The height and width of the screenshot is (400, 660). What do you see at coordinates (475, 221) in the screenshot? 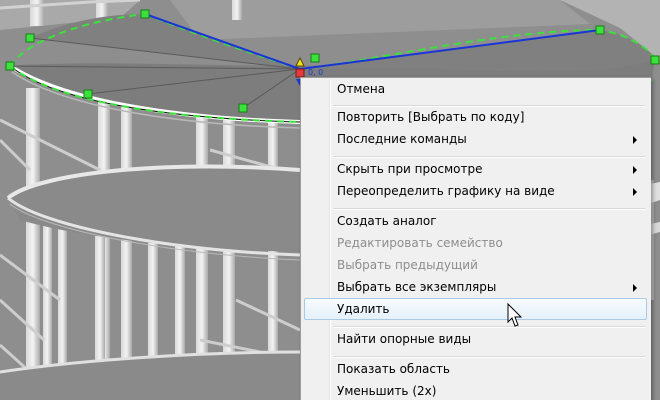
I see `menu-item-create-similar: Создать аналог` at bounding box center [475, 221].